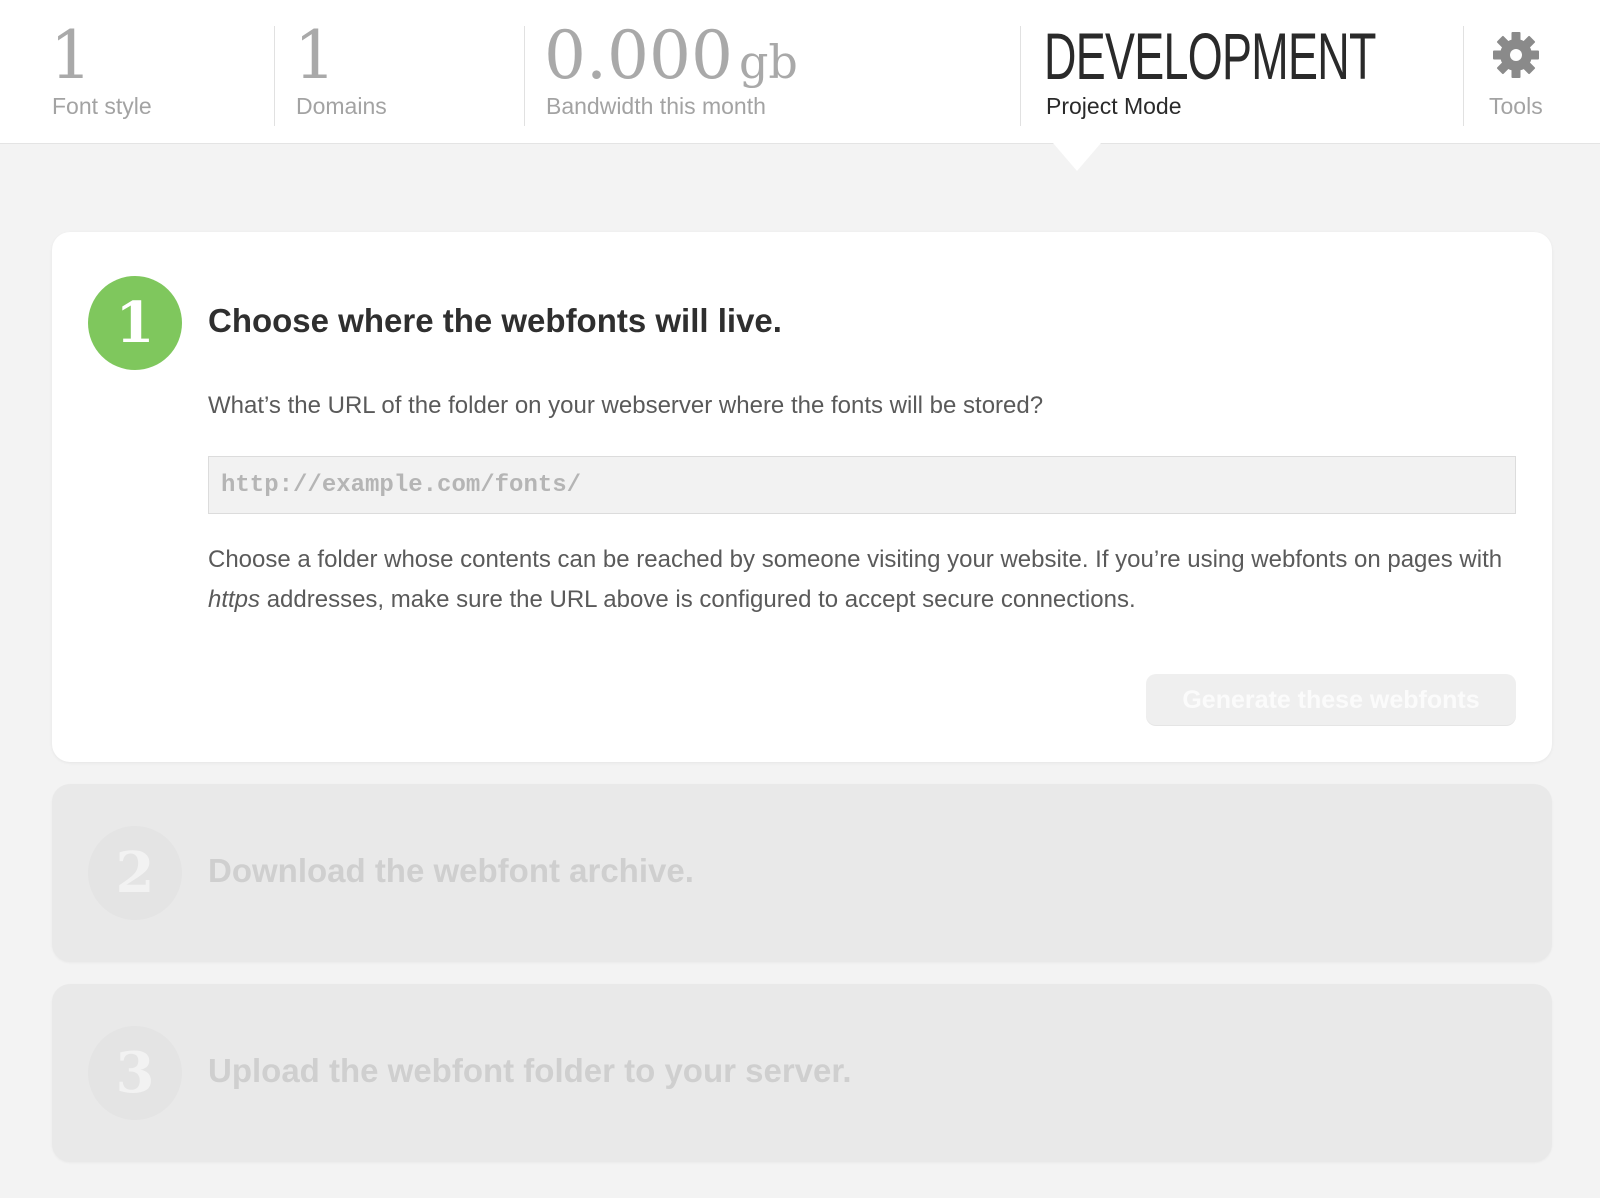 The height and width of the screenshot is (1198, 1600). I want to click on bandwidth-value: 0.000 gb, so click(671, 59).